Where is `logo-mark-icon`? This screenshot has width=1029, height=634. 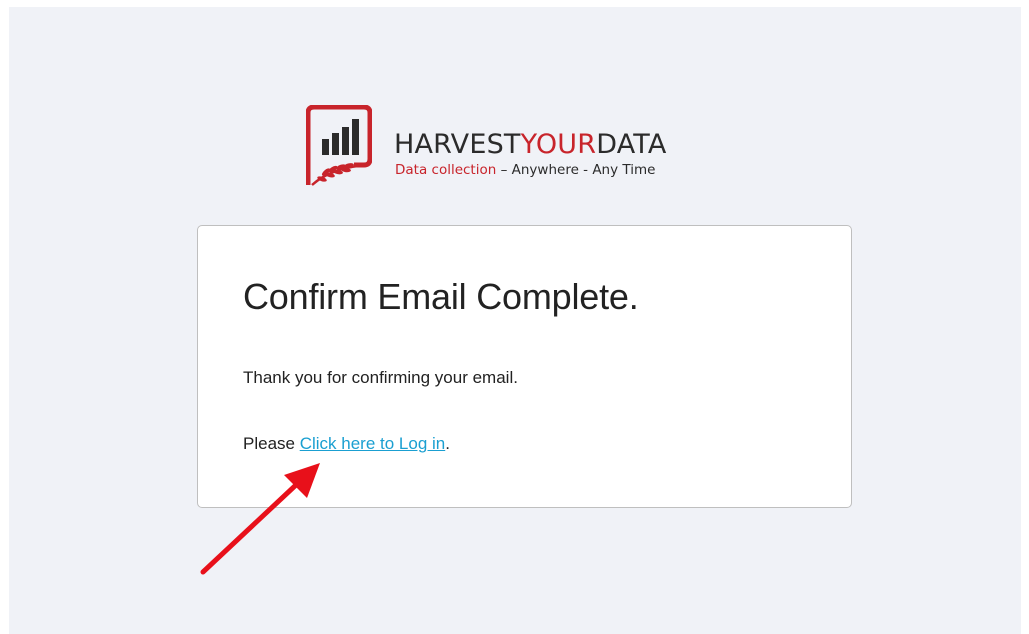 logo-mark-icon is located at coordinates (339, 145).